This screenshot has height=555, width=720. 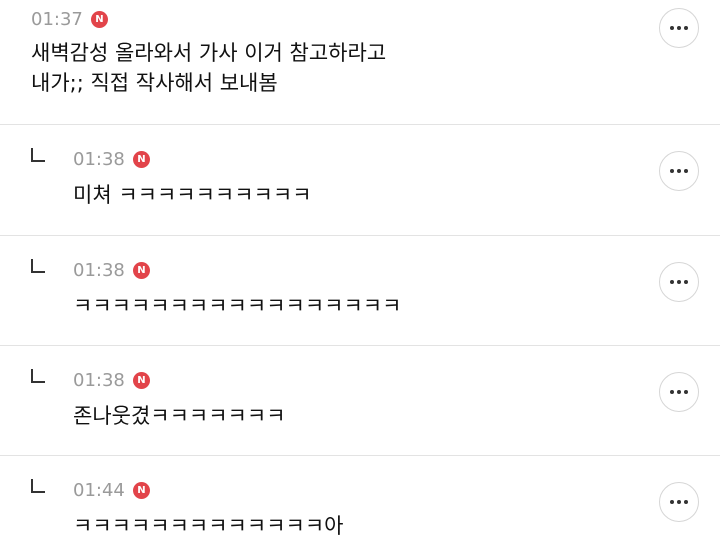 What do you see at coordinates (179, 416) in the screenshot?
I see `comment-text: 존나웃겼ㅋㅋㅋㅋㅋㅋㅋ` at bounding box center [179, 416].